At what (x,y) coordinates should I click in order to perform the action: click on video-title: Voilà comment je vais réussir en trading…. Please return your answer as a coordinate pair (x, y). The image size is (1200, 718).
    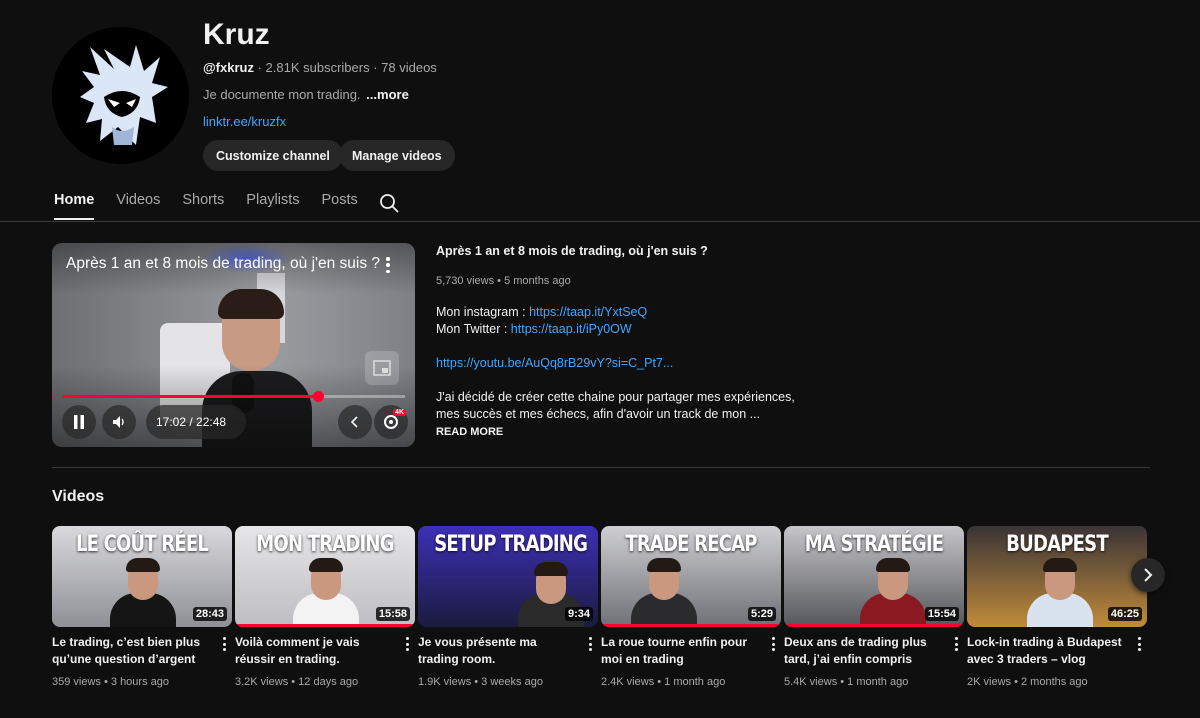
    Looking at the image, I should click on (315, 651).